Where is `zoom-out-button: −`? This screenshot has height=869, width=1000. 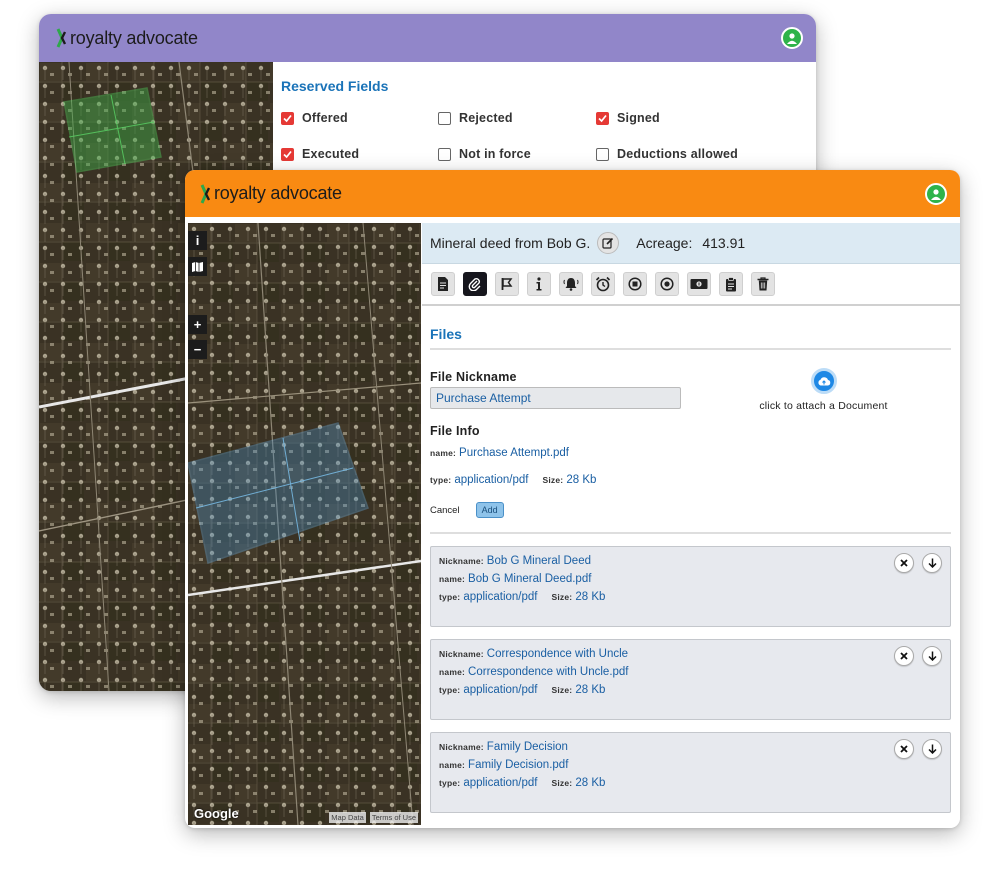
zoom-out-button: − is located at coordinates (197, 349).